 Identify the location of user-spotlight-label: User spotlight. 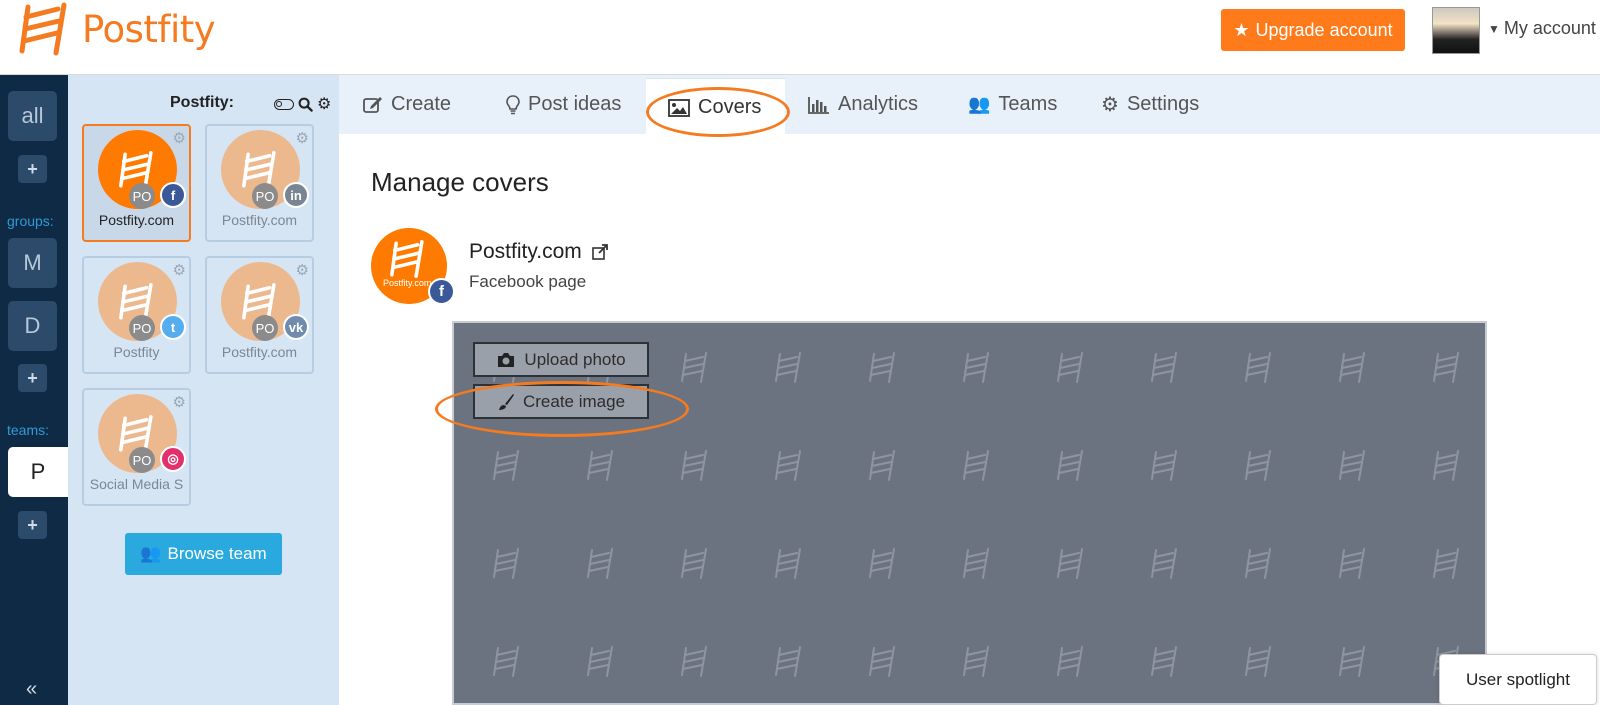
(1518, 679).